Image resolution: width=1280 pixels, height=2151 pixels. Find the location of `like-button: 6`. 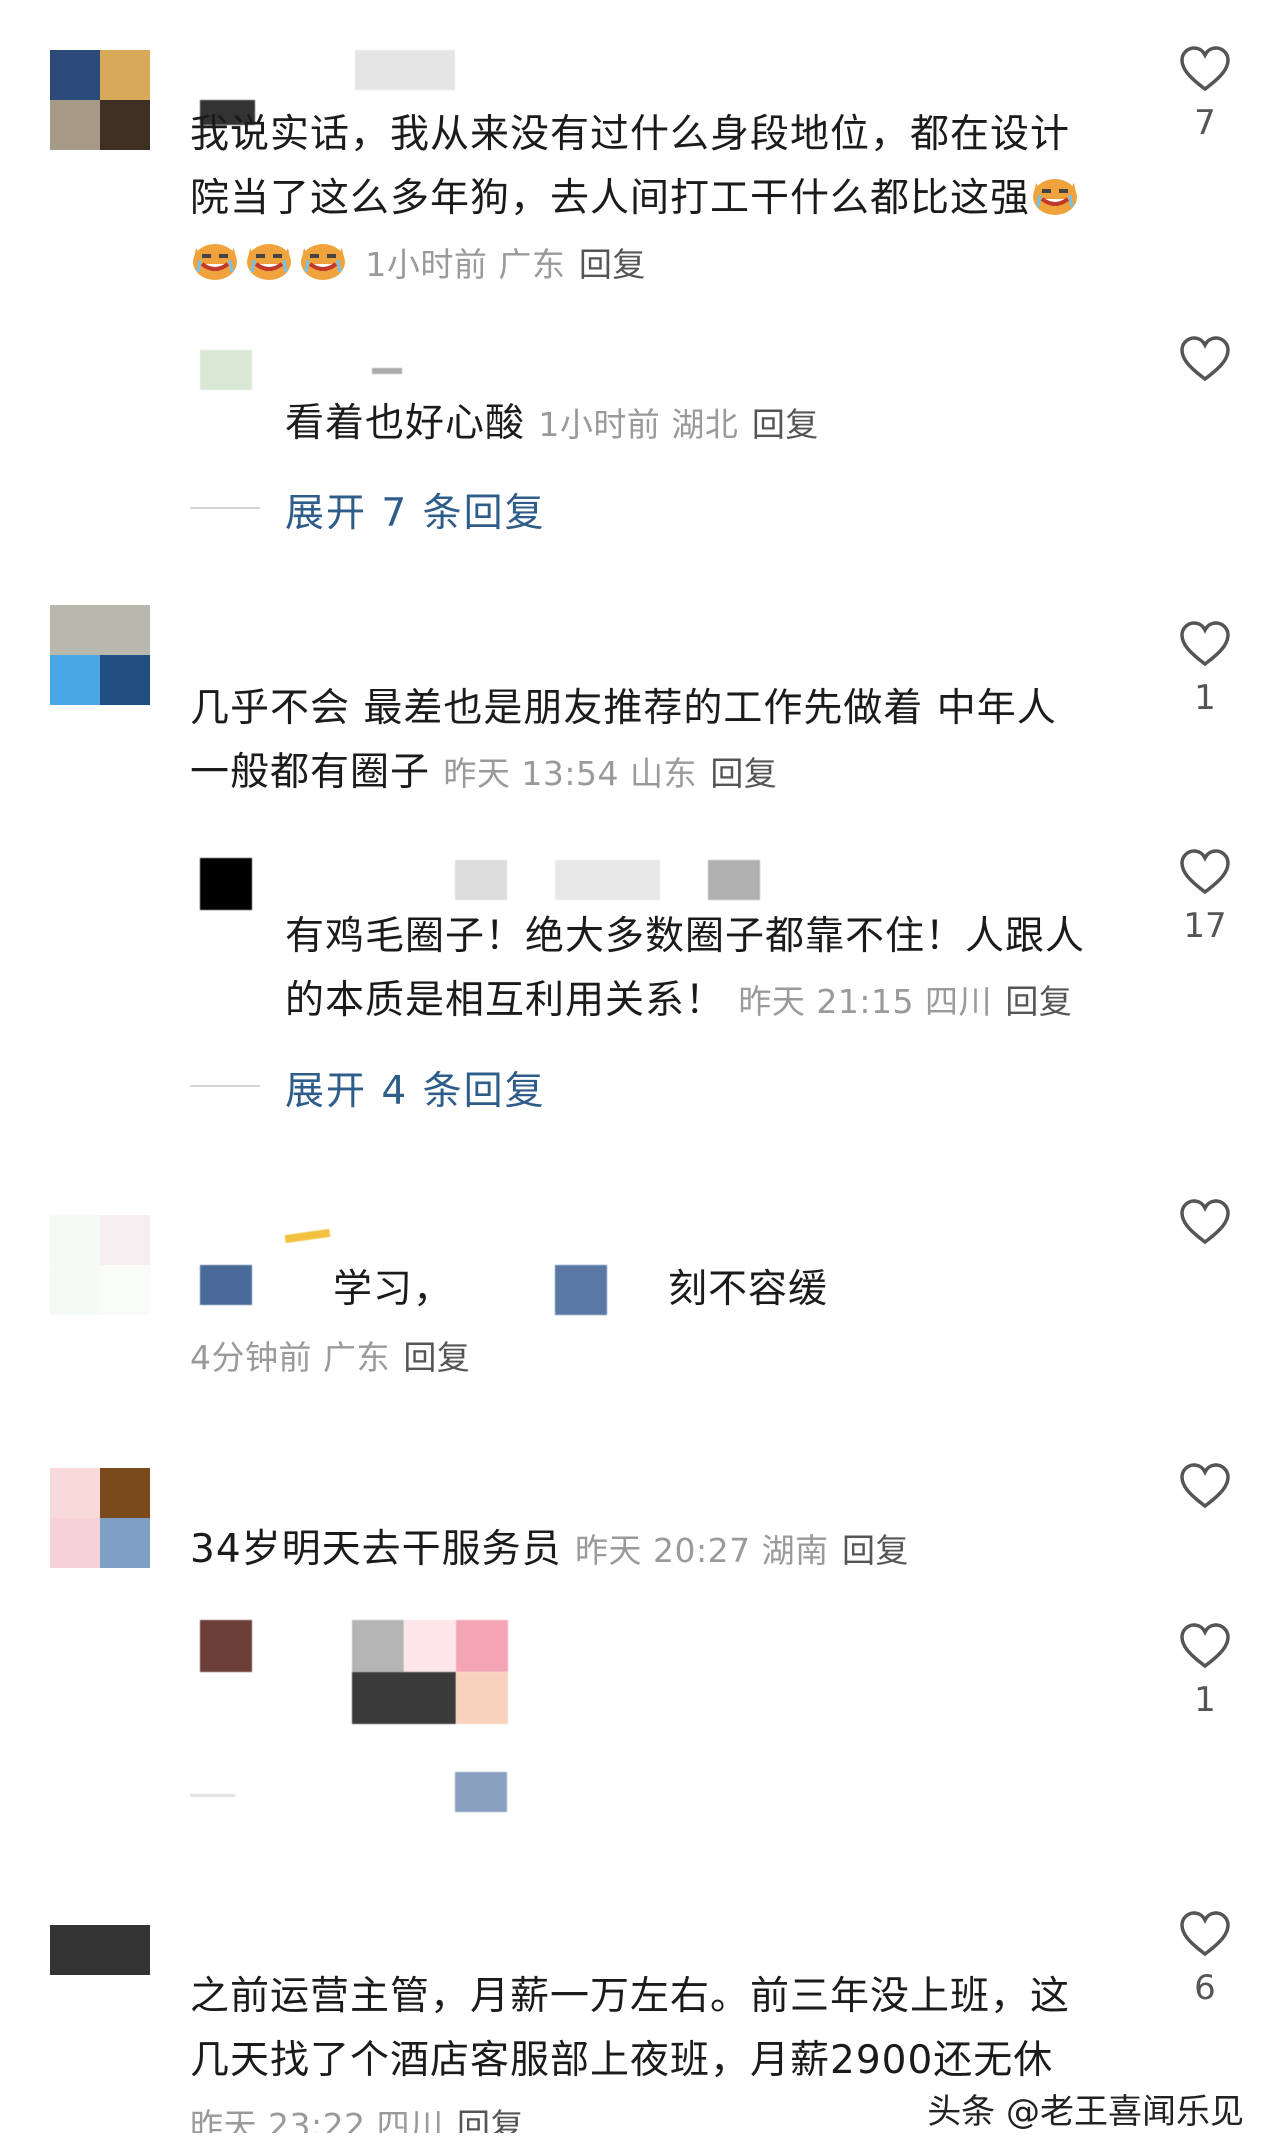

like-button: 6 is located at coordinates (1205, 1959).